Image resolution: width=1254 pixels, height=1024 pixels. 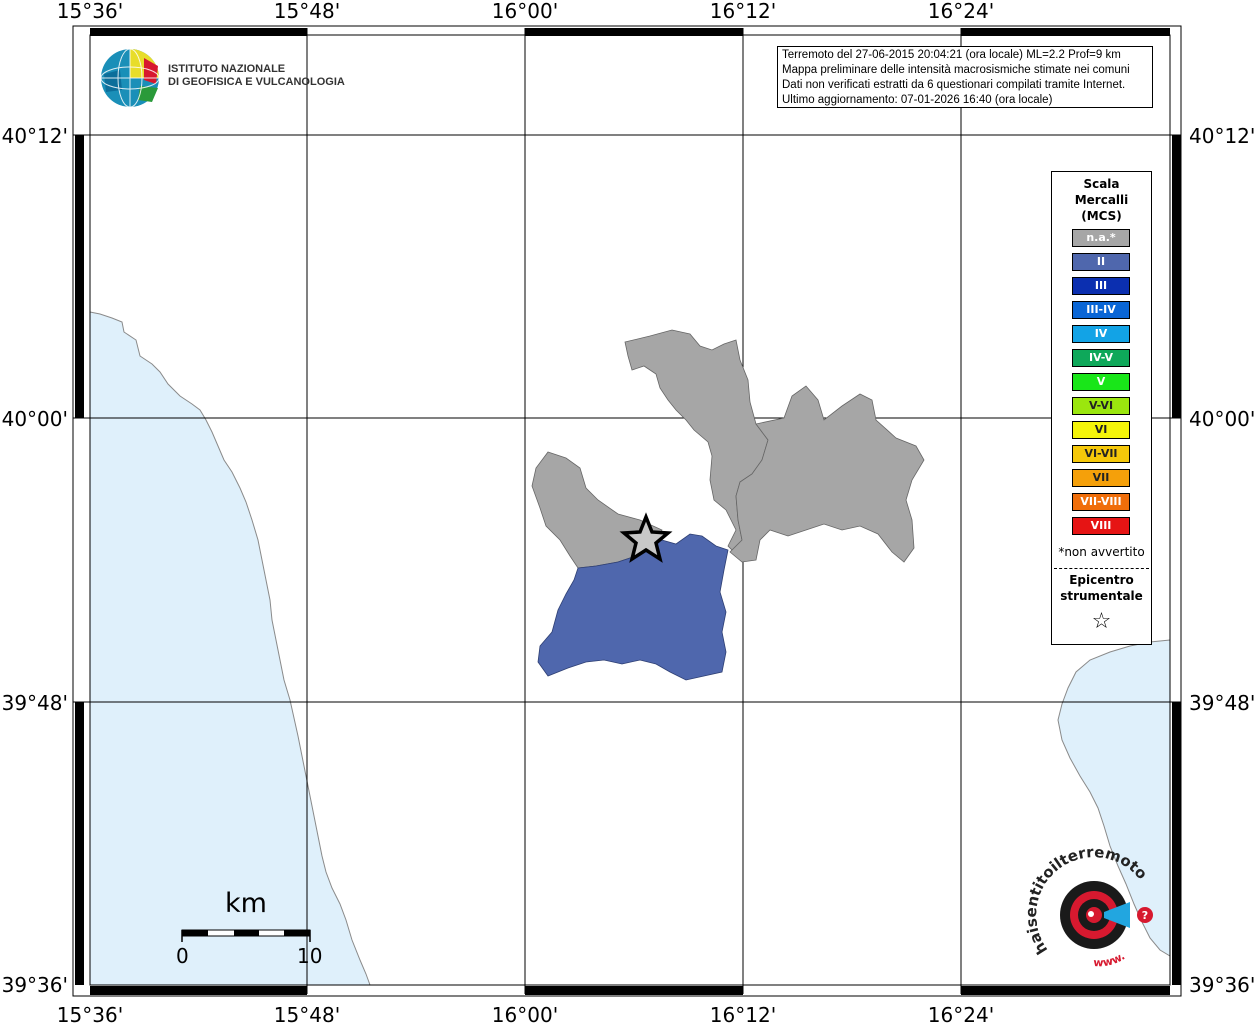 I want to click on legend-title: Scala Mercalli (MCS), so click(x=1101, y=200).